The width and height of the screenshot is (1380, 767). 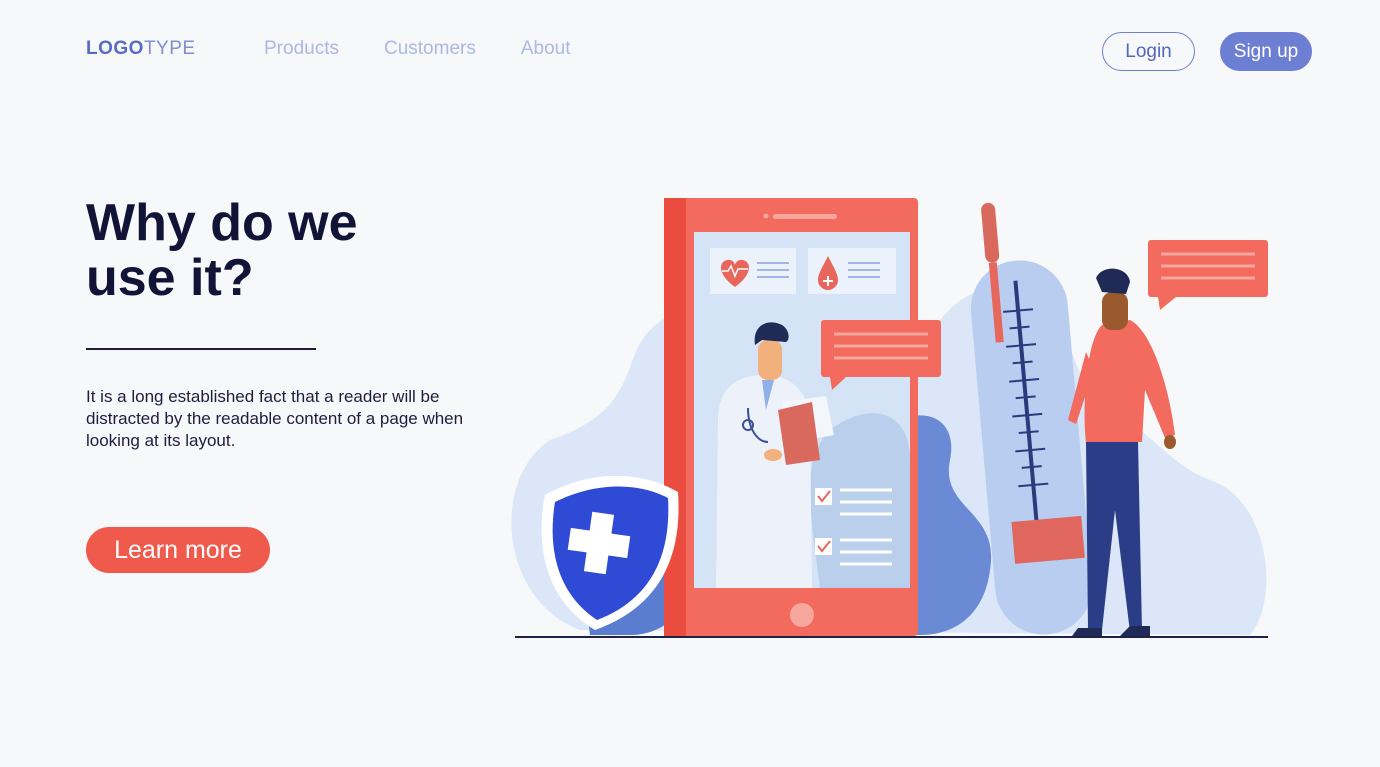 What do you see at coordinates (1266, 51) in the screenshot?
I see `signup-button: Sign up` at bounding box center [1266, 51].